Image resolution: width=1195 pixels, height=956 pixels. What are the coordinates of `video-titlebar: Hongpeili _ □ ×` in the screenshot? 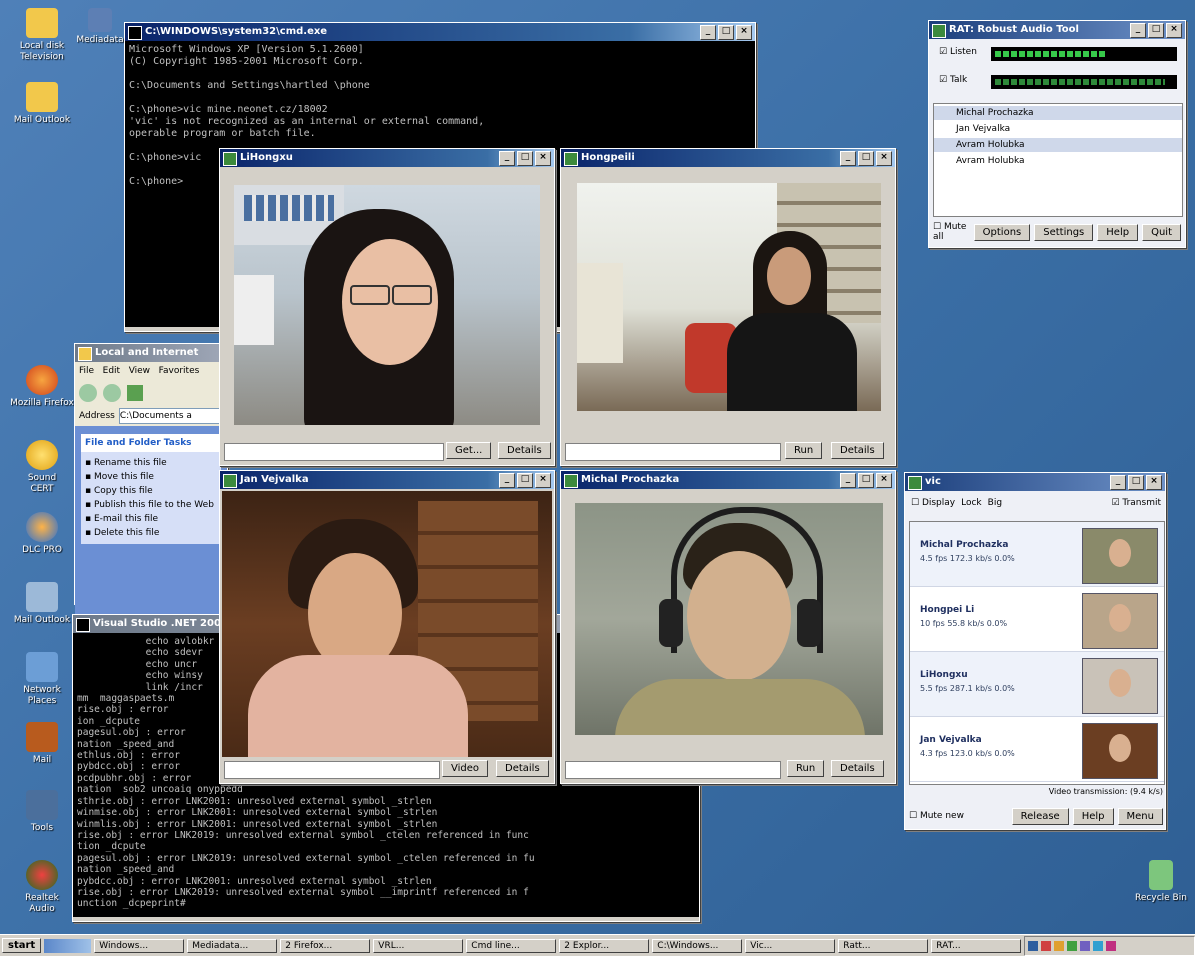 It's located at (728, 158).